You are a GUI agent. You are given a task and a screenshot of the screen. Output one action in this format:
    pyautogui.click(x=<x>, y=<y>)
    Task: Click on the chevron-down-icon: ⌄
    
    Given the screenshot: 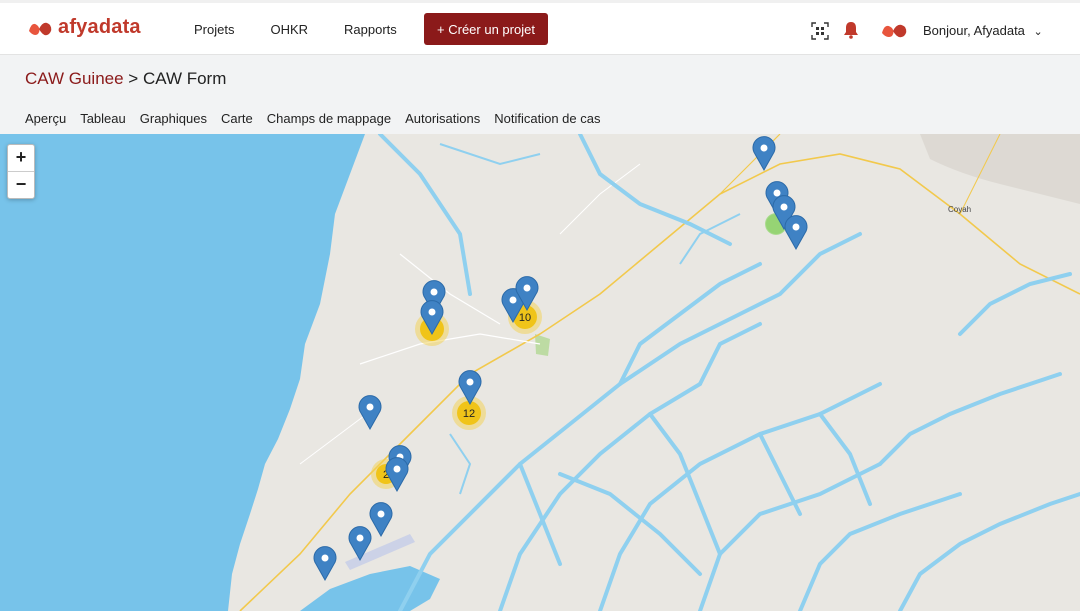 What is the action you would take?
    pyautogui.click(x=1038, y=32)
    